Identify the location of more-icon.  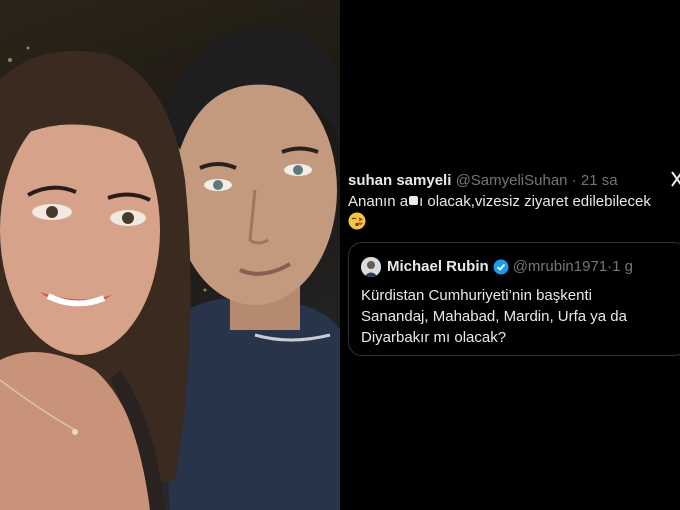
(675, 179).